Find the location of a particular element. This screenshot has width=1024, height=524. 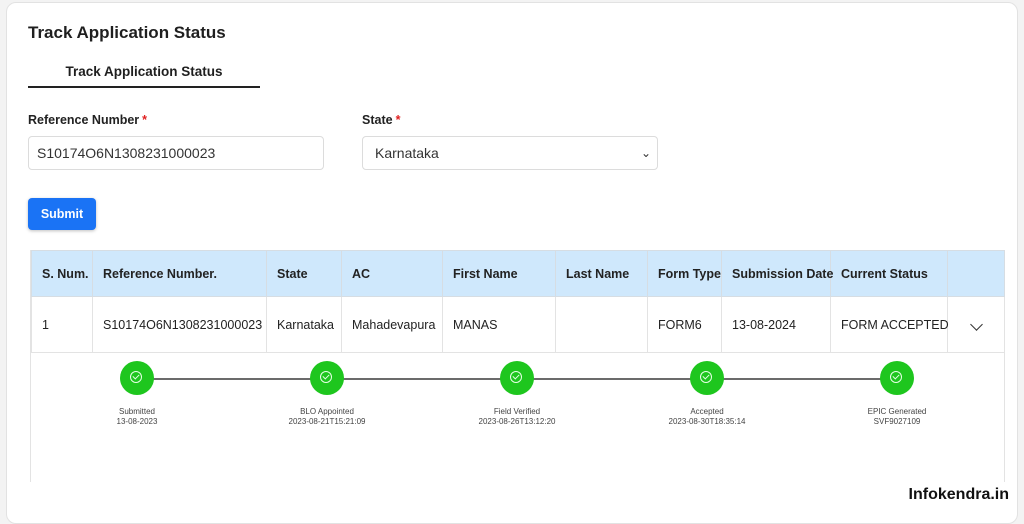

step-label: EPIC Generated SVF9027109 is located at coordinates (897, 417).